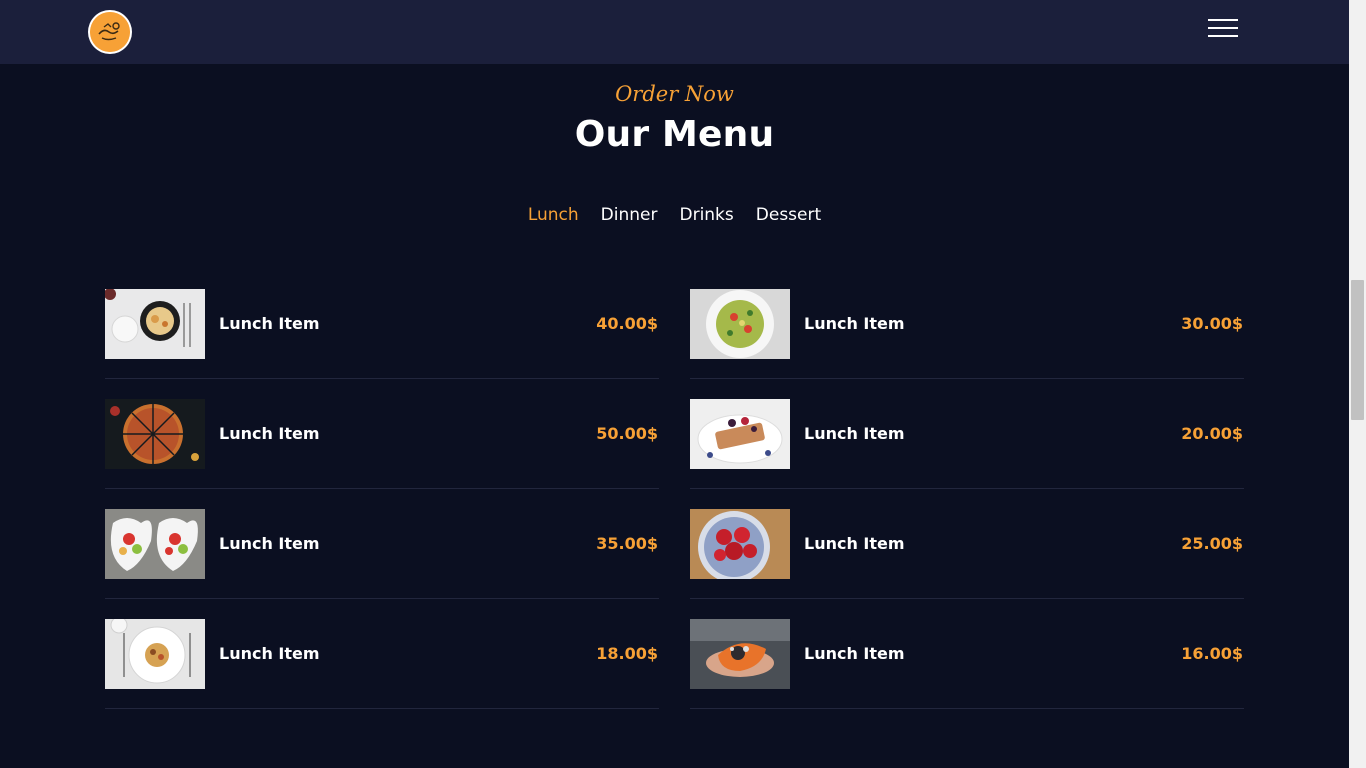  I want to click on tab-dessert: Dessert, so click(788, 215).